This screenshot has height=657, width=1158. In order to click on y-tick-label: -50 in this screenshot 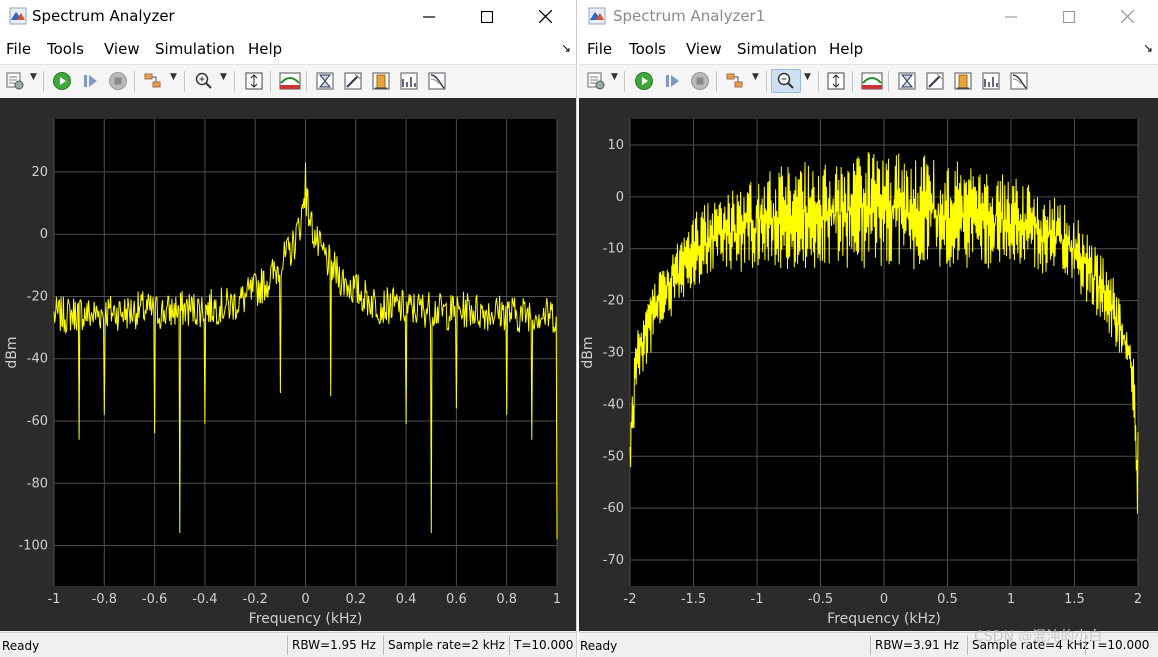, I will do `click(613, 456)`.